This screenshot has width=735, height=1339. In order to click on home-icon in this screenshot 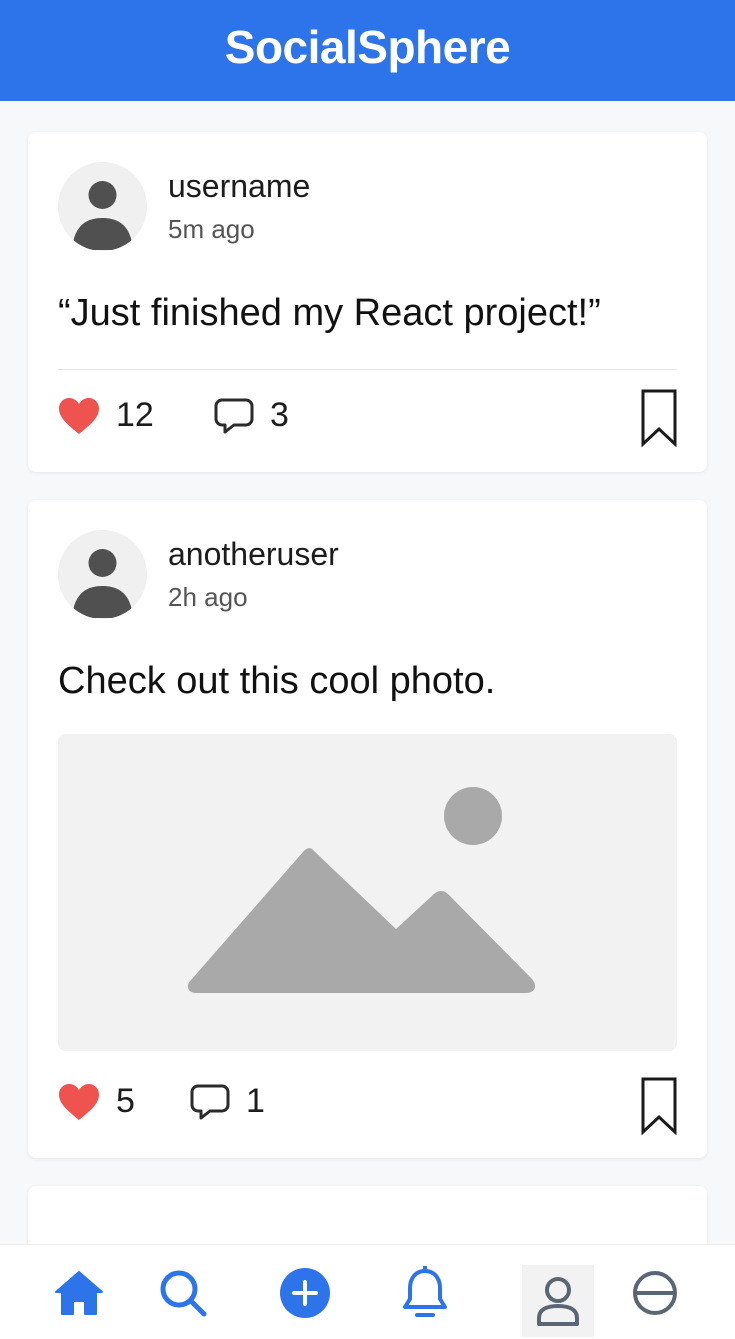, I will do `click(79, 1292)`.